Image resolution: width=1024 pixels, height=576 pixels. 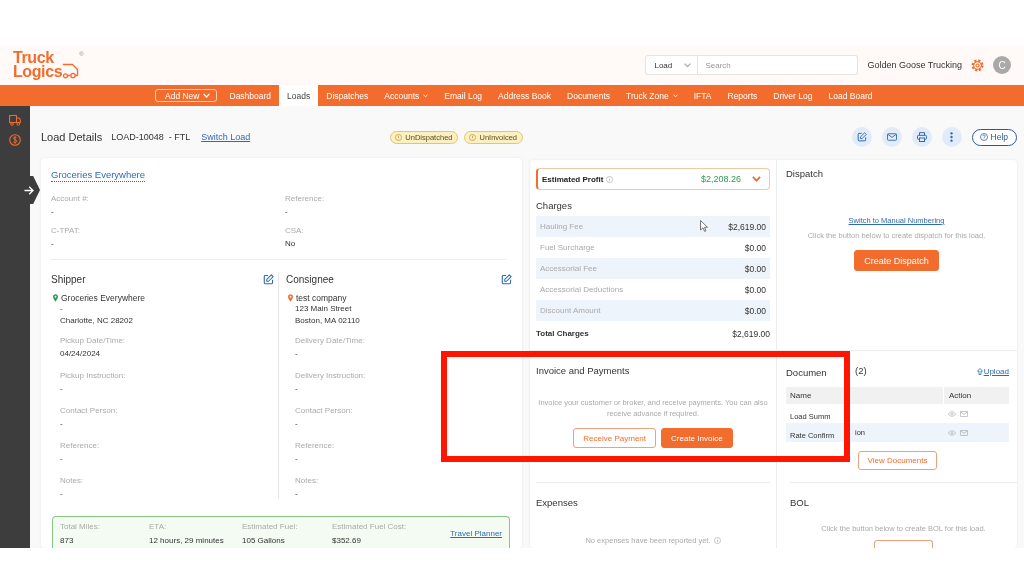 I want to click on upload-link: Upload, so click(x=992, y=371).